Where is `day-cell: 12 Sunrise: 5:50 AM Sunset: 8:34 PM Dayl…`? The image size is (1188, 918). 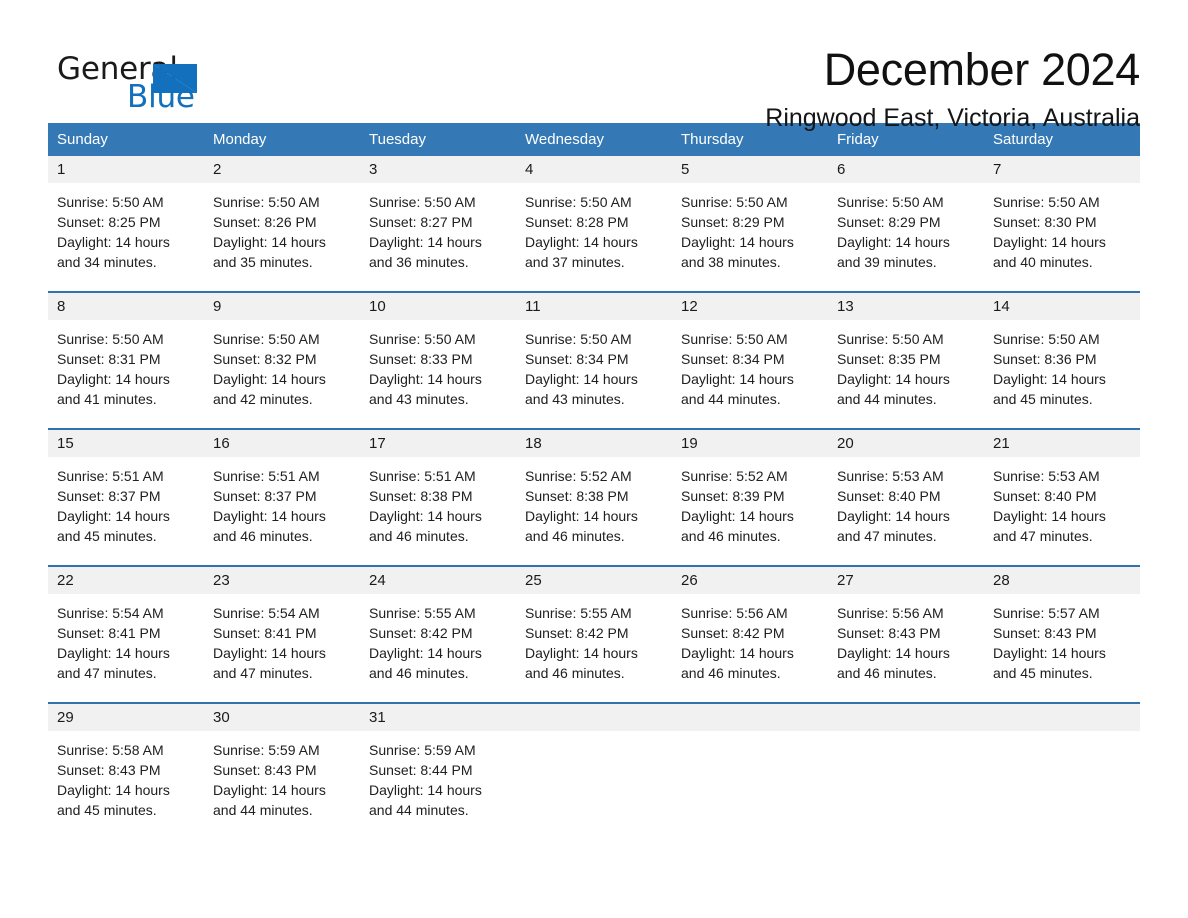 day-cell: 12 Sunrise: 5:50 AM Sunset: 8:34 PM Dayl… is located at coordinates (750, 350).